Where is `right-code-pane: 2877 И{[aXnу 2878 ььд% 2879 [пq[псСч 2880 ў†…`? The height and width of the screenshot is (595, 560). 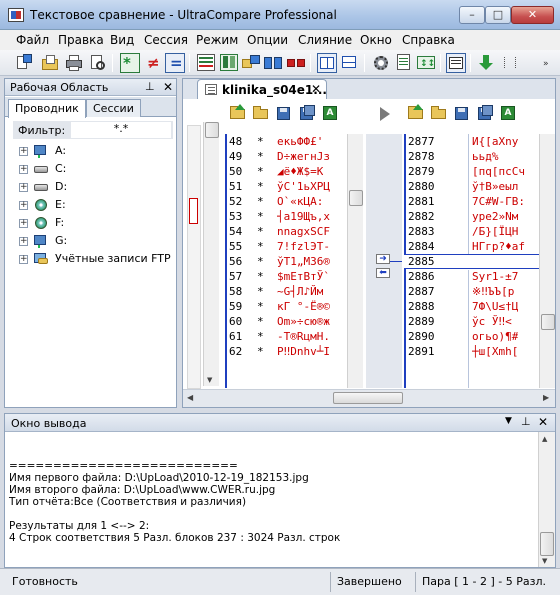 right-code-pane: 2877 И{[aXnу 2878 ььд% 2879 [пq[псСч 2880 ў†… is located at coordinates (472, 261).